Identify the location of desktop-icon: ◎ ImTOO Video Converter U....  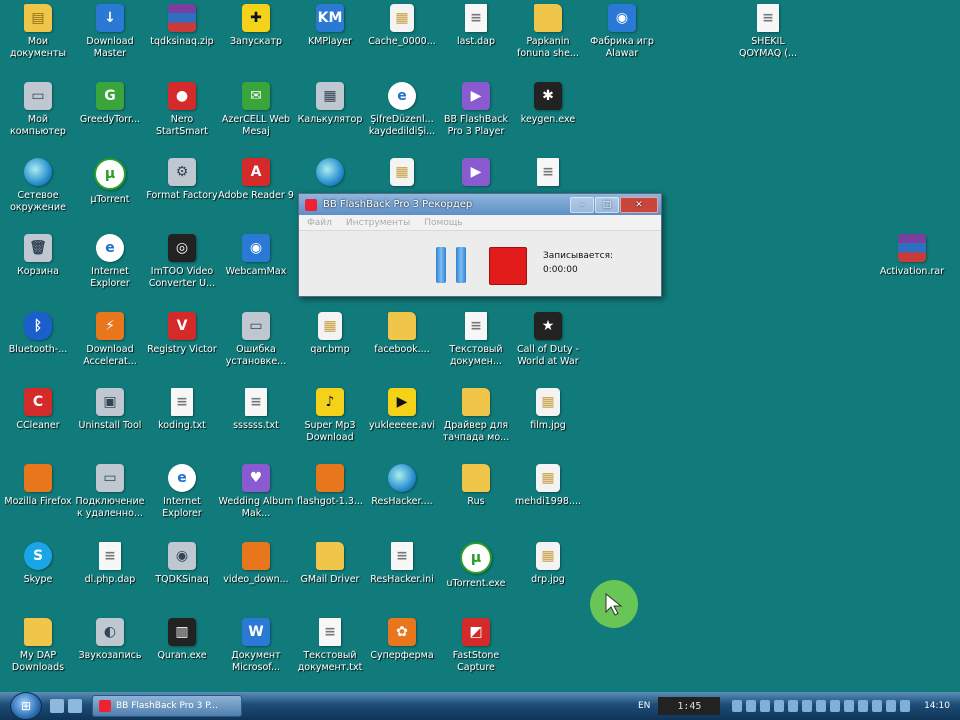
(182, 269).